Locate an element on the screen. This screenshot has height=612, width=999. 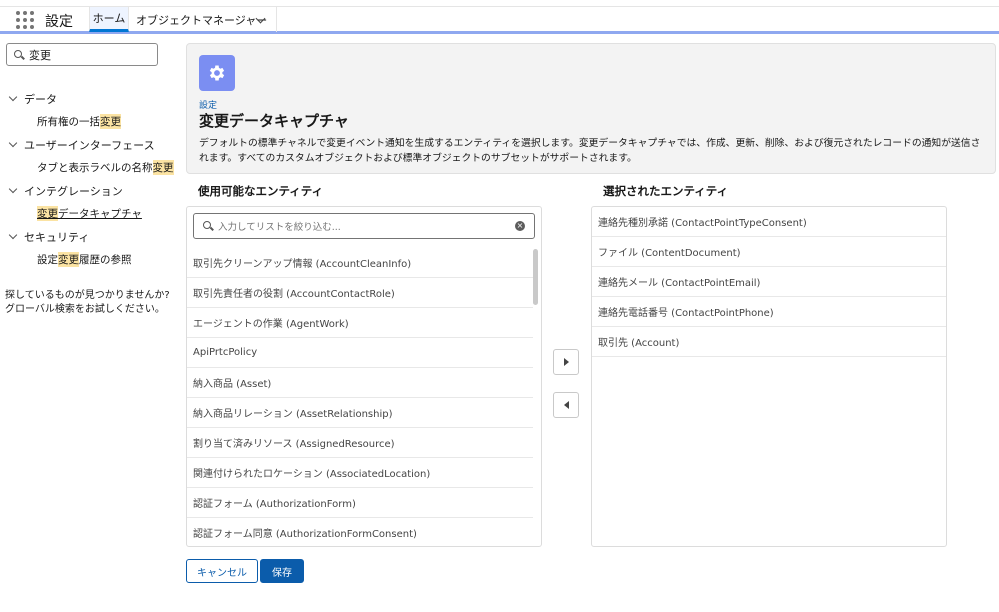
list-item: 取引先 (Account) is located at coordinates (769, 342).